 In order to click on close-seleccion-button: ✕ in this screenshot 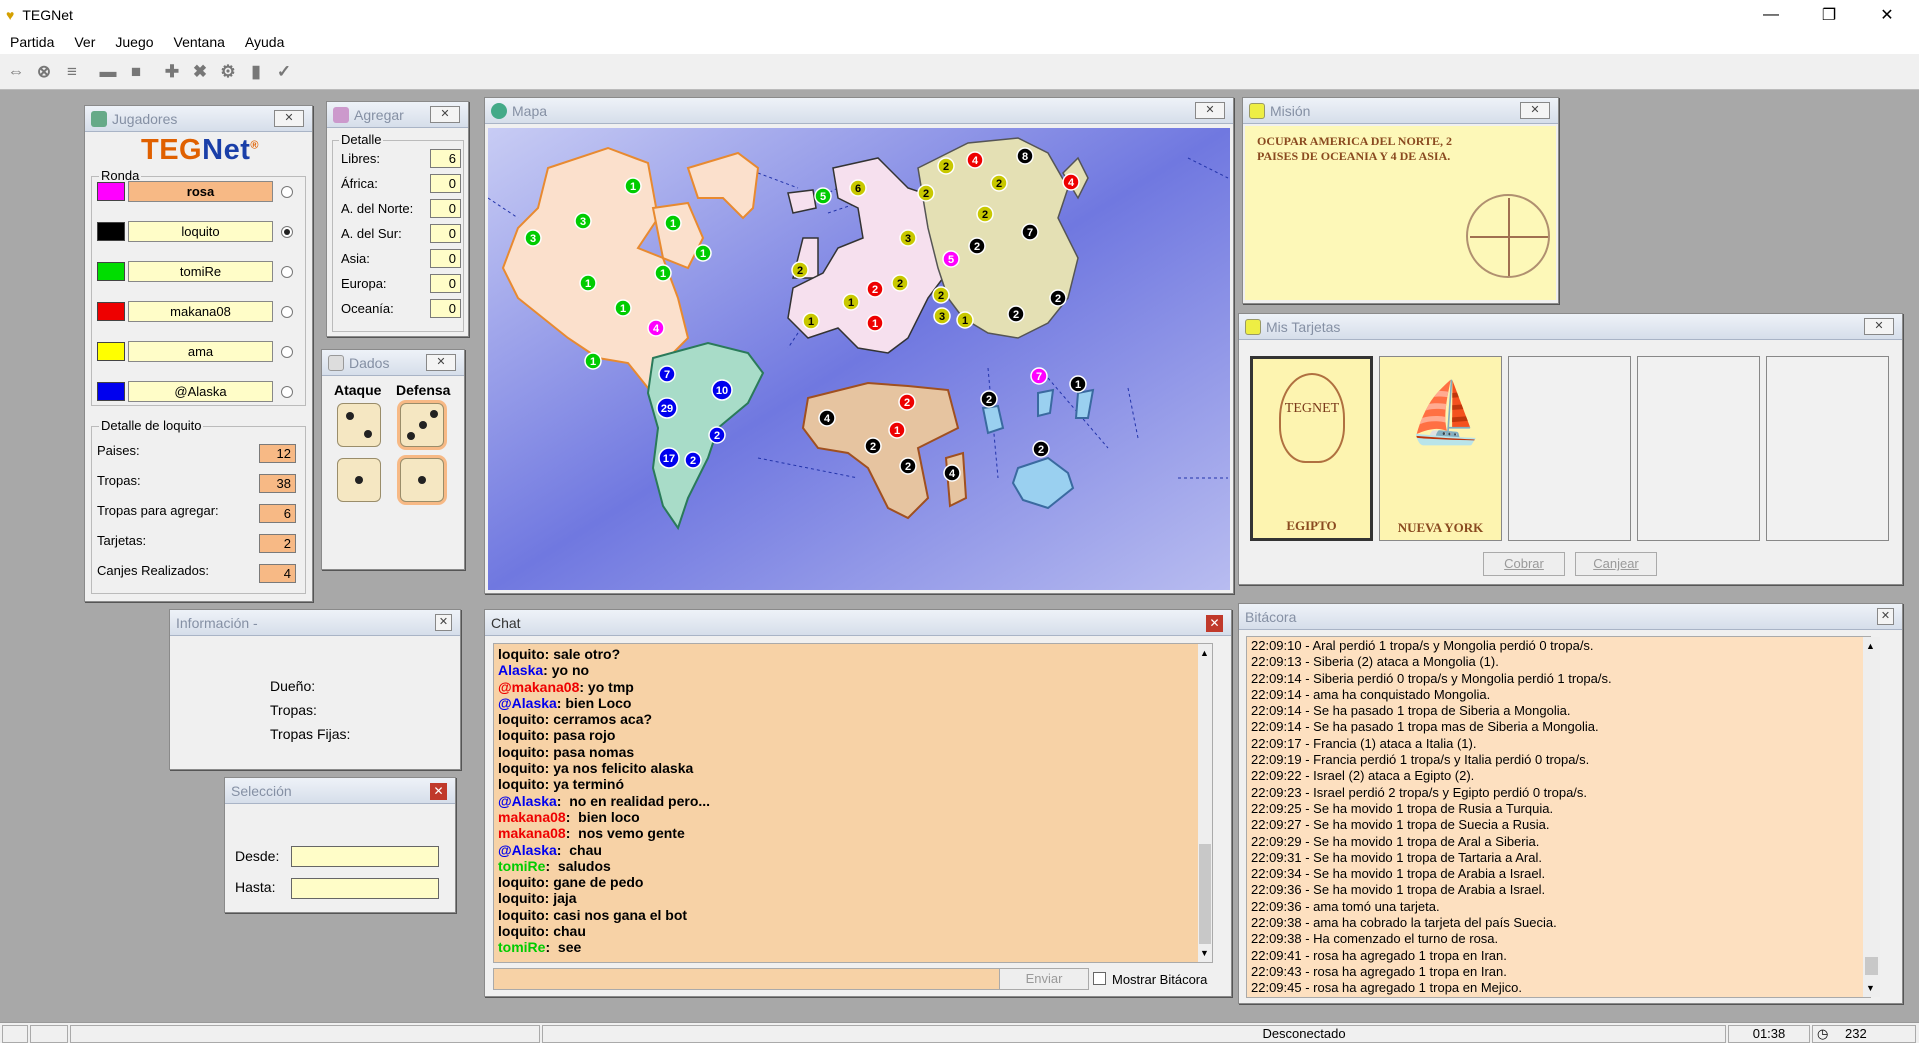, I will do `click(438, 791)`.